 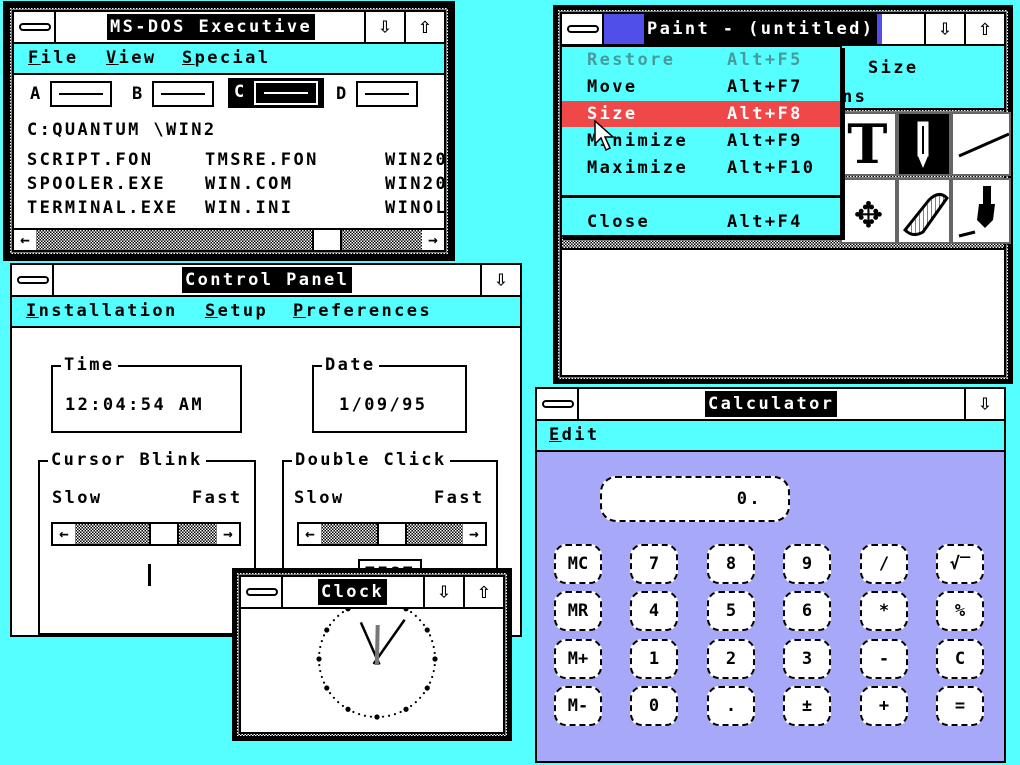 I want to click on cursor-blink-slider: ← →, so click(x=146, y=534).